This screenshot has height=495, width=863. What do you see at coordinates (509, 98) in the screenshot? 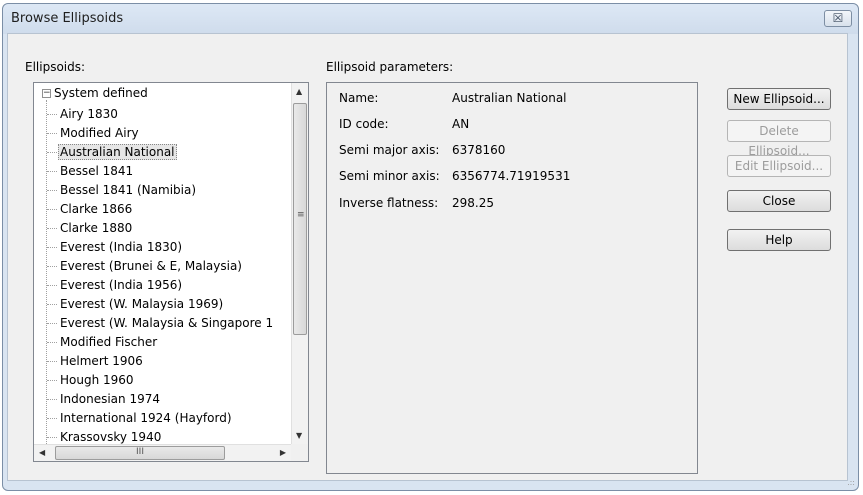
I see `parameter-value: Australian National` at bounding box center [509, 98].